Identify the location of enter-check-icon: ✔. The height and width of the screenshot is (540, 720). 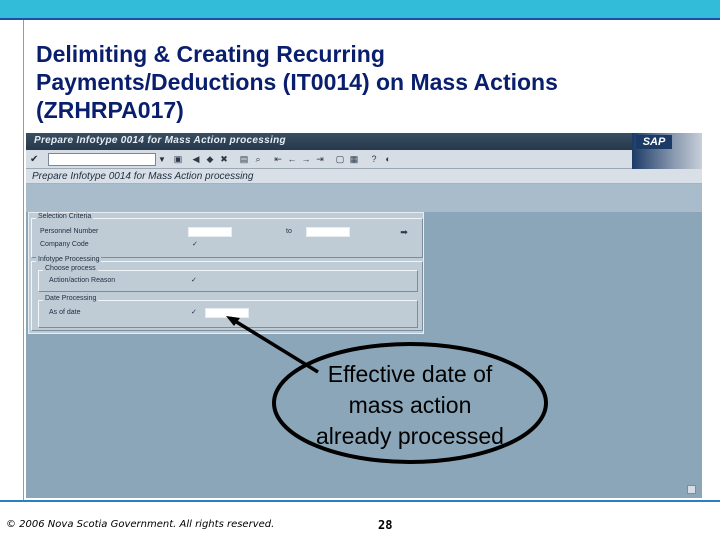
(34, 159).